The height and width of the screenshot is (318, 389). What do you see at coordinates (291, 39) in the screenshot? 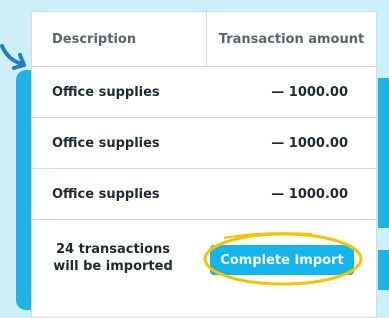
I see `column-header-amount: Transaction amount` at bounding box center [291, 39].